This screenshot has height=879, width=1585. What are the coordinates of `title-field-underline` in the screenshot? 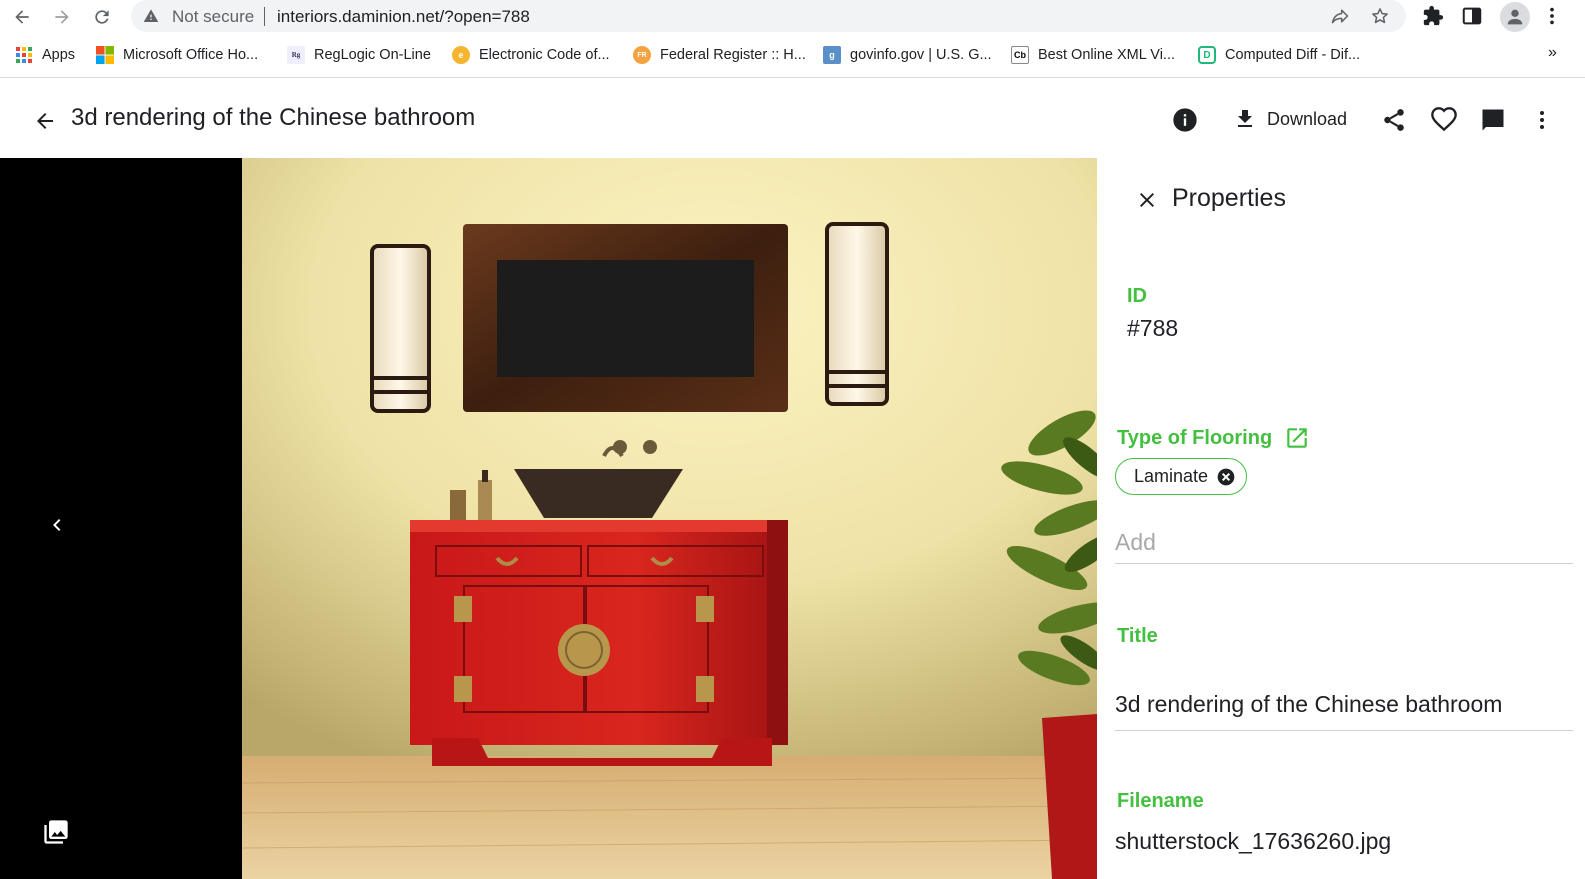 It's located at (1344, 730).